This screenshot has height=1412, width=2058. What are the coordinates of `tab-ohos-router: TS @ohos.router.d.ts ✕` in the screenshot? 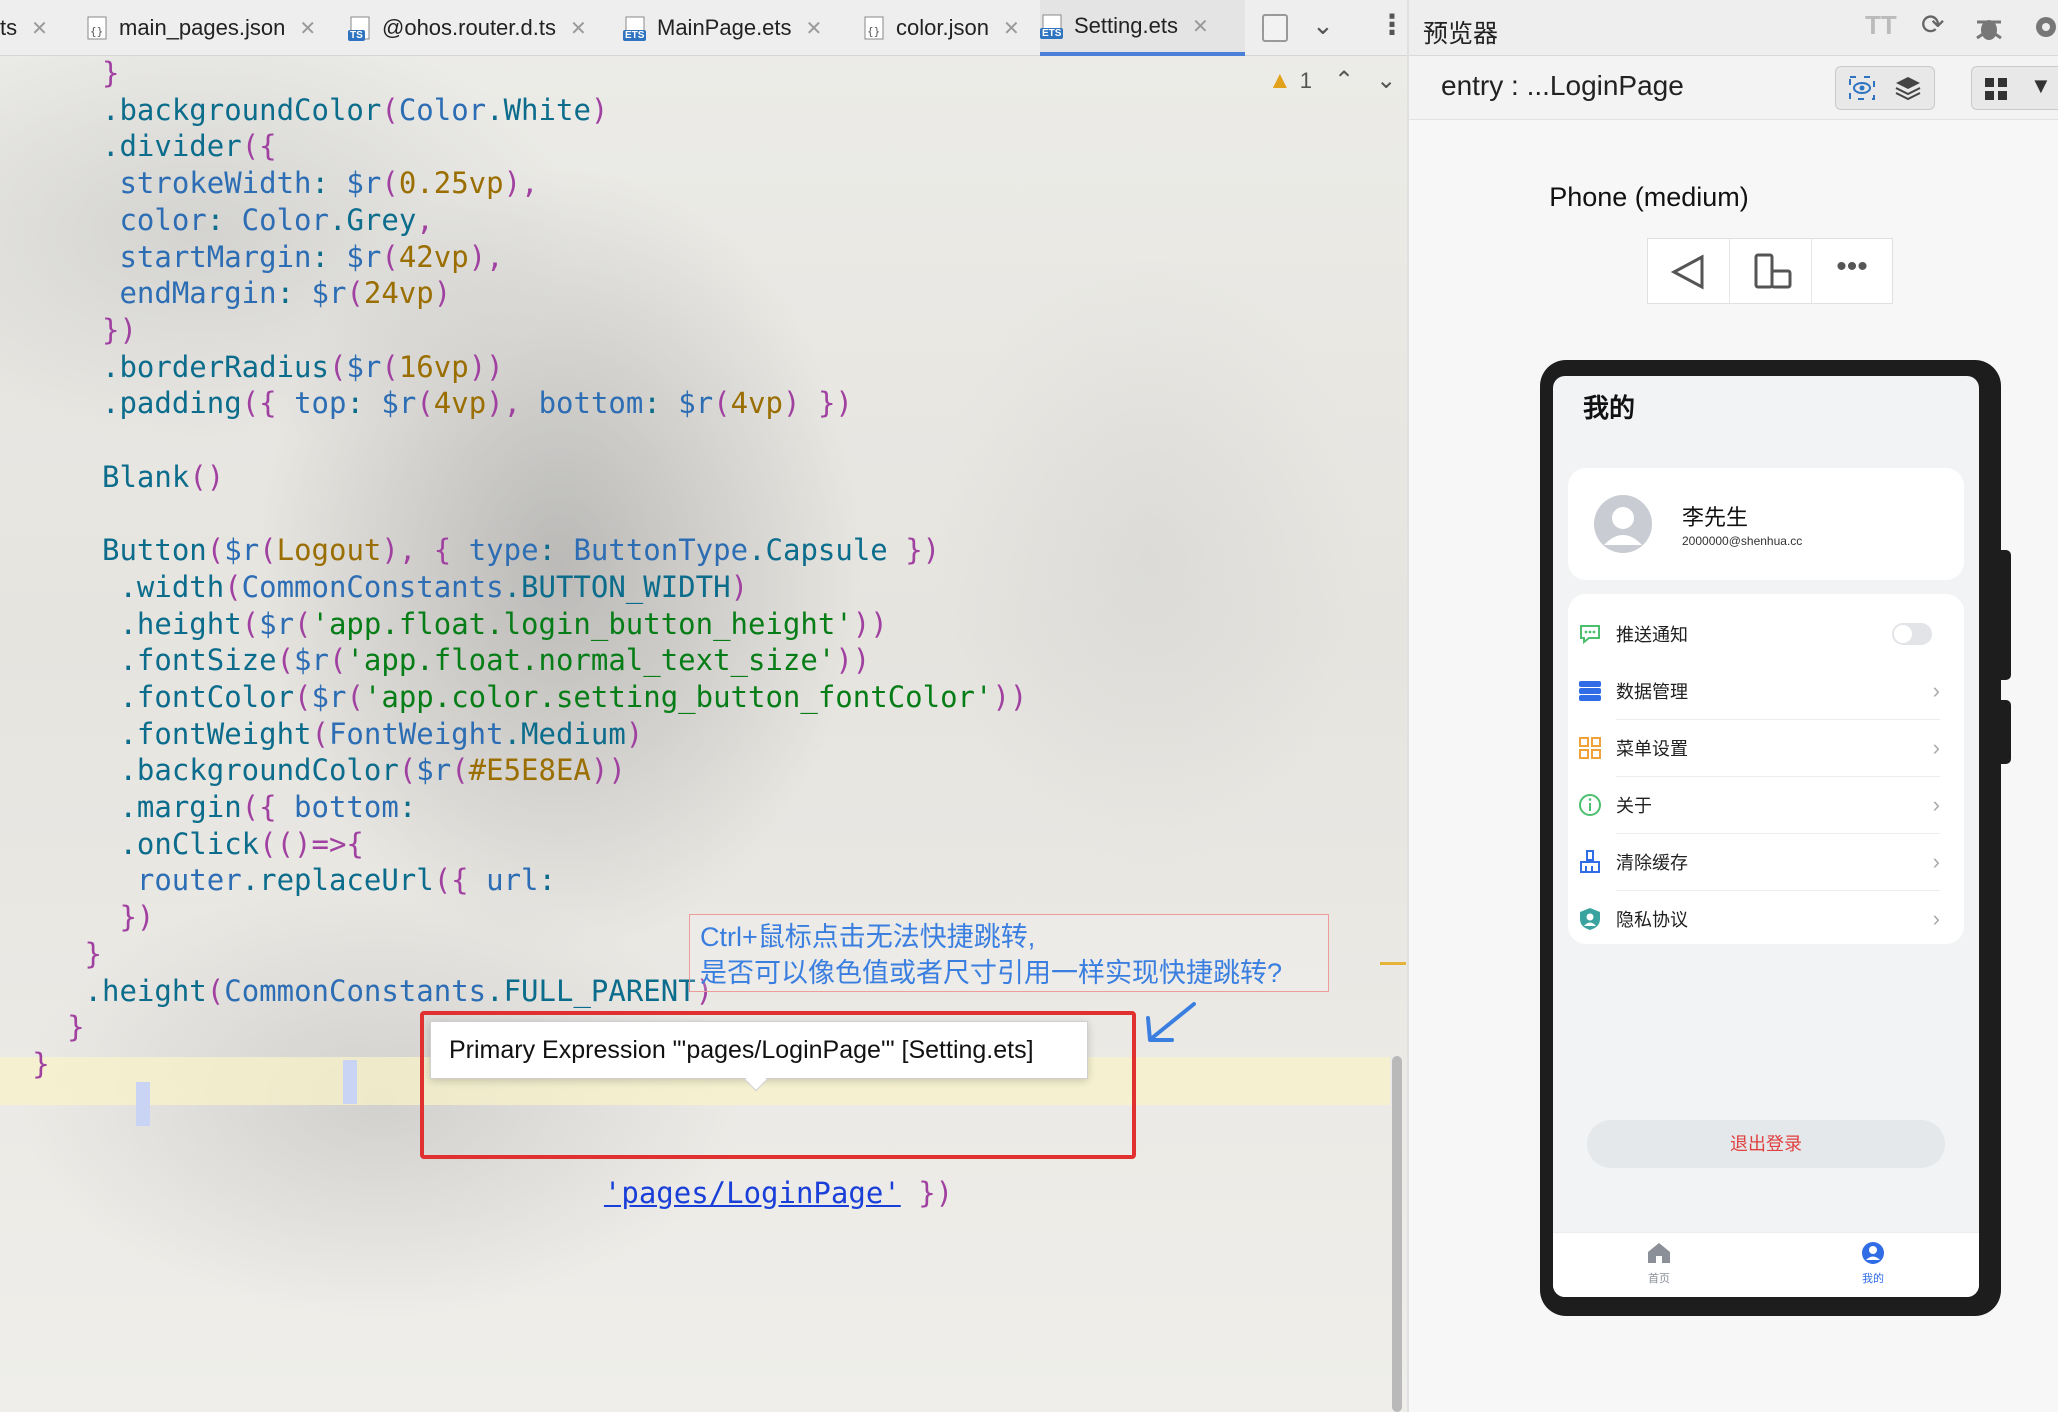 It's located at (474, 28).